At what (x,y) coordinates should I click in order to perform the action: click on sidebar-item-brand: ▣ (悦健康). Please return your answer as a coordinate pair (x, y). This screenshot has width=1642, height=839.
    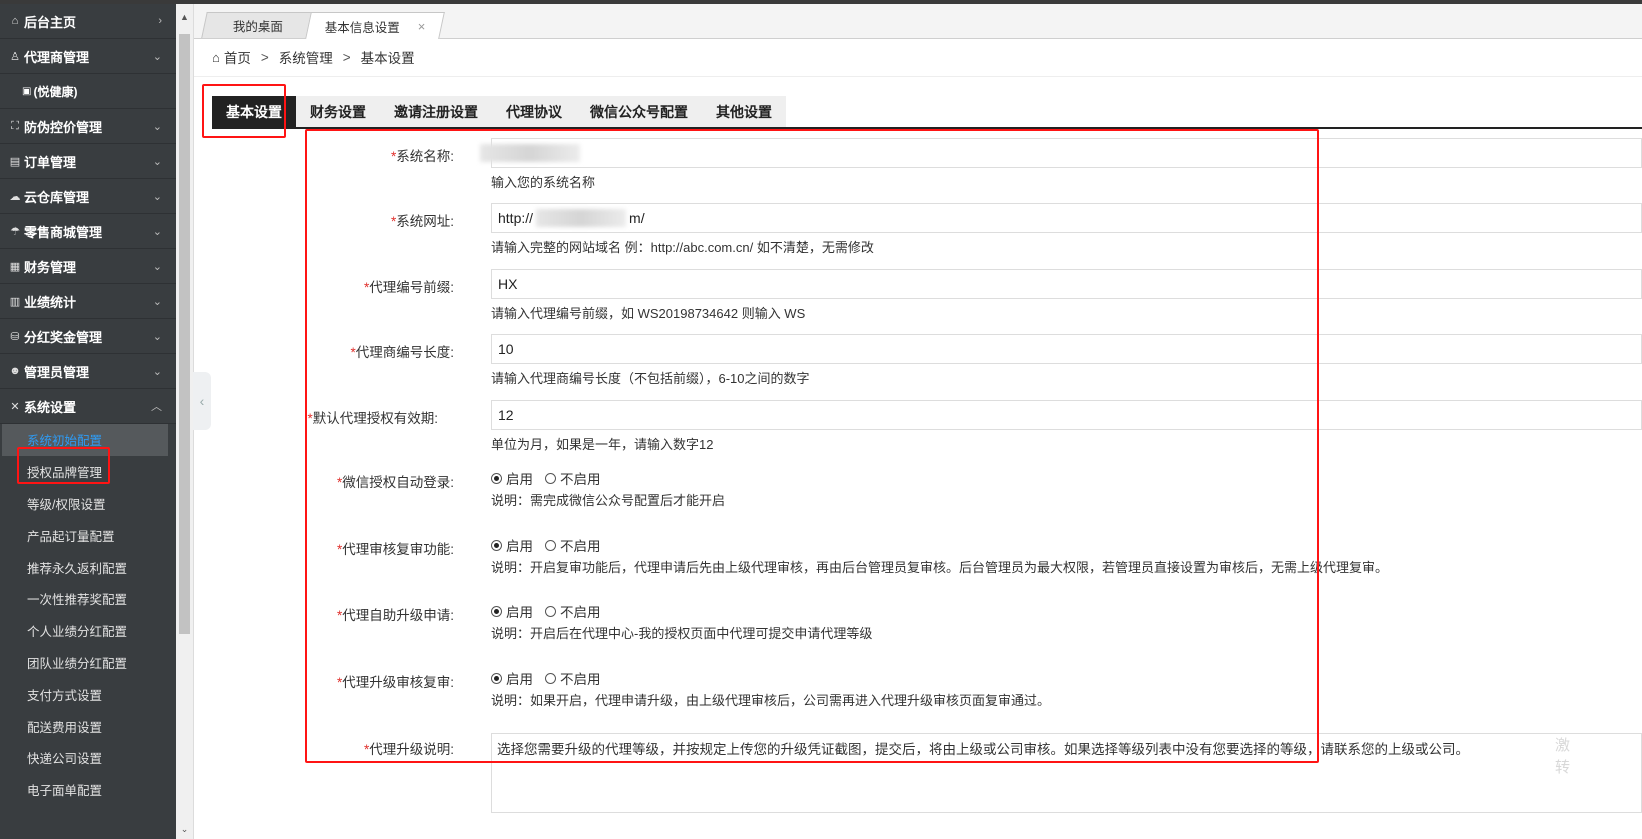
    Looking at the image, I should click on (88, 91).